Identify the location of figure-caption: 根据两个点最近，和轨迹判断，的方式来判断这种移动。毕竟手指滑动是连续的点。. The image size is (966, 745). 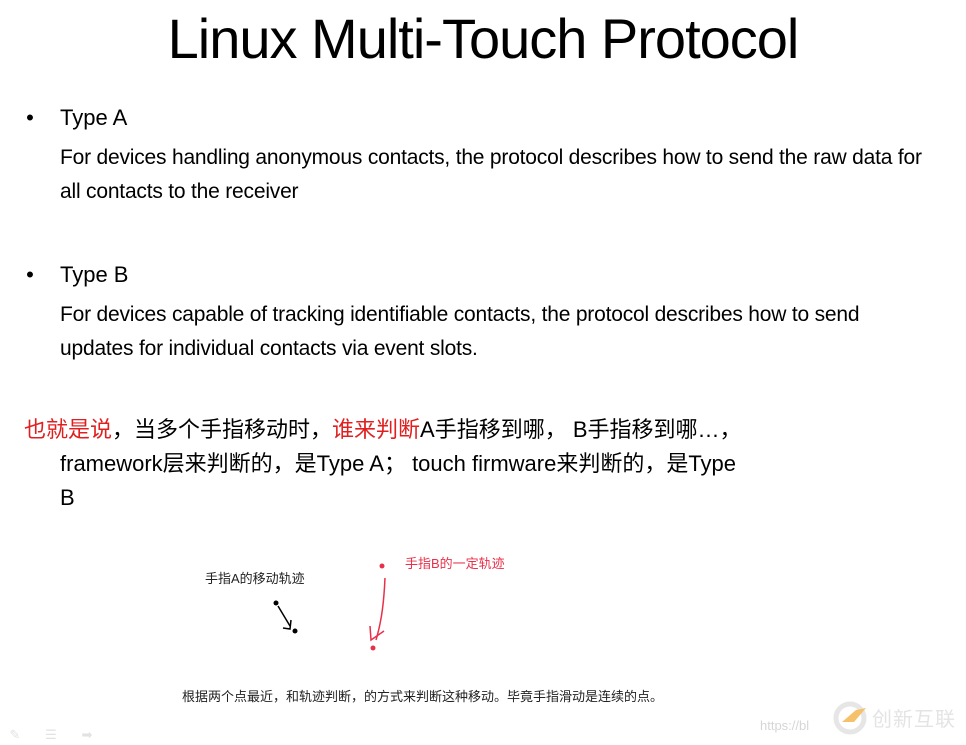
(423, 696).